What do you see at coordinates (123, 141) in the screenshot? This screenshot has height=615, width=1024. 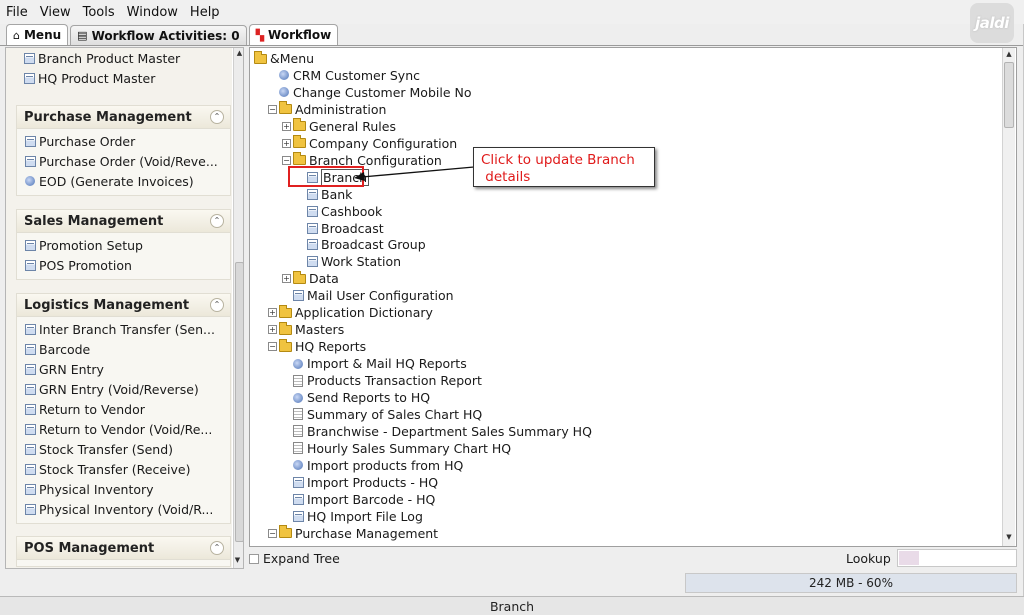 I see `menu-item: Purchase Order` at bounding box center [123, 141].